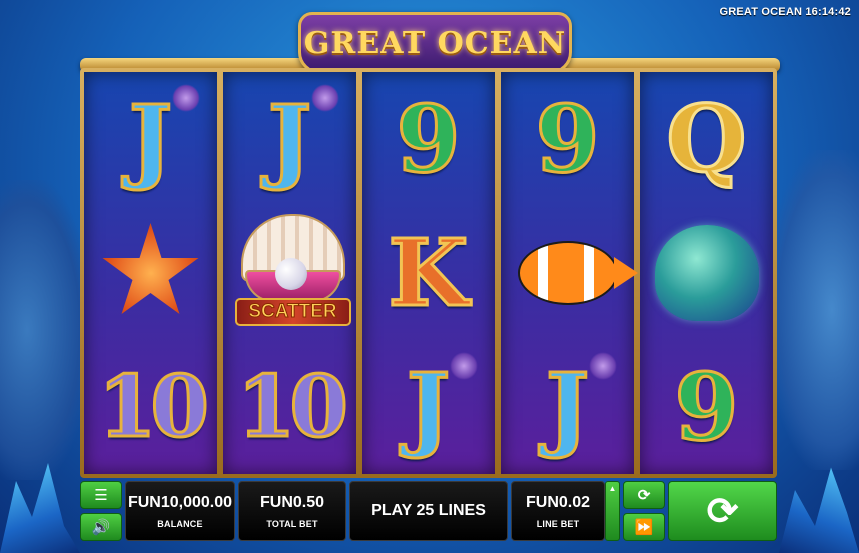  What do you see at coordinates (45, 330) in the screenshot?
I see `background-coral-left` at bounding box center [45, 330].